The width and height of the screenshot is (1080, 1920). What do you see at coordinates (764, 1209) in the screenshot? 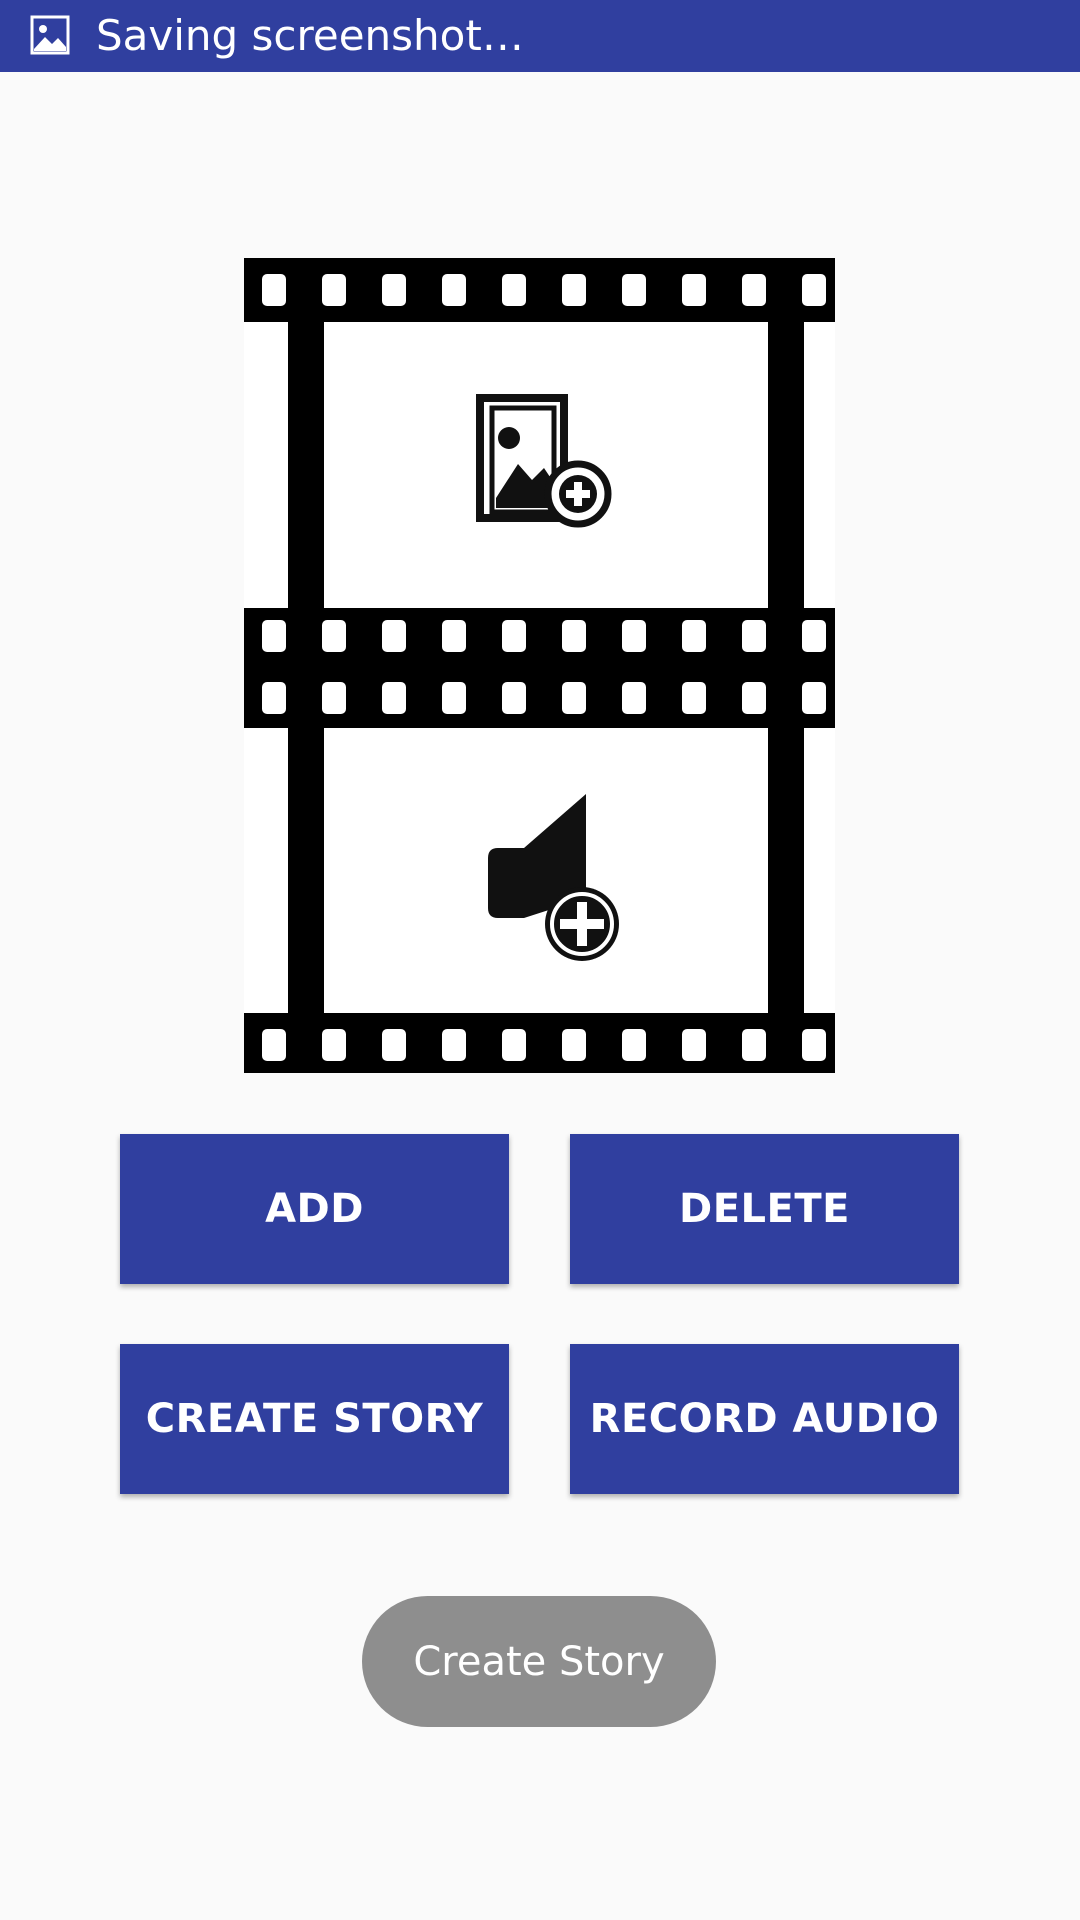
I see `delete-button: DELETE` at bounding box center [764, 1209].